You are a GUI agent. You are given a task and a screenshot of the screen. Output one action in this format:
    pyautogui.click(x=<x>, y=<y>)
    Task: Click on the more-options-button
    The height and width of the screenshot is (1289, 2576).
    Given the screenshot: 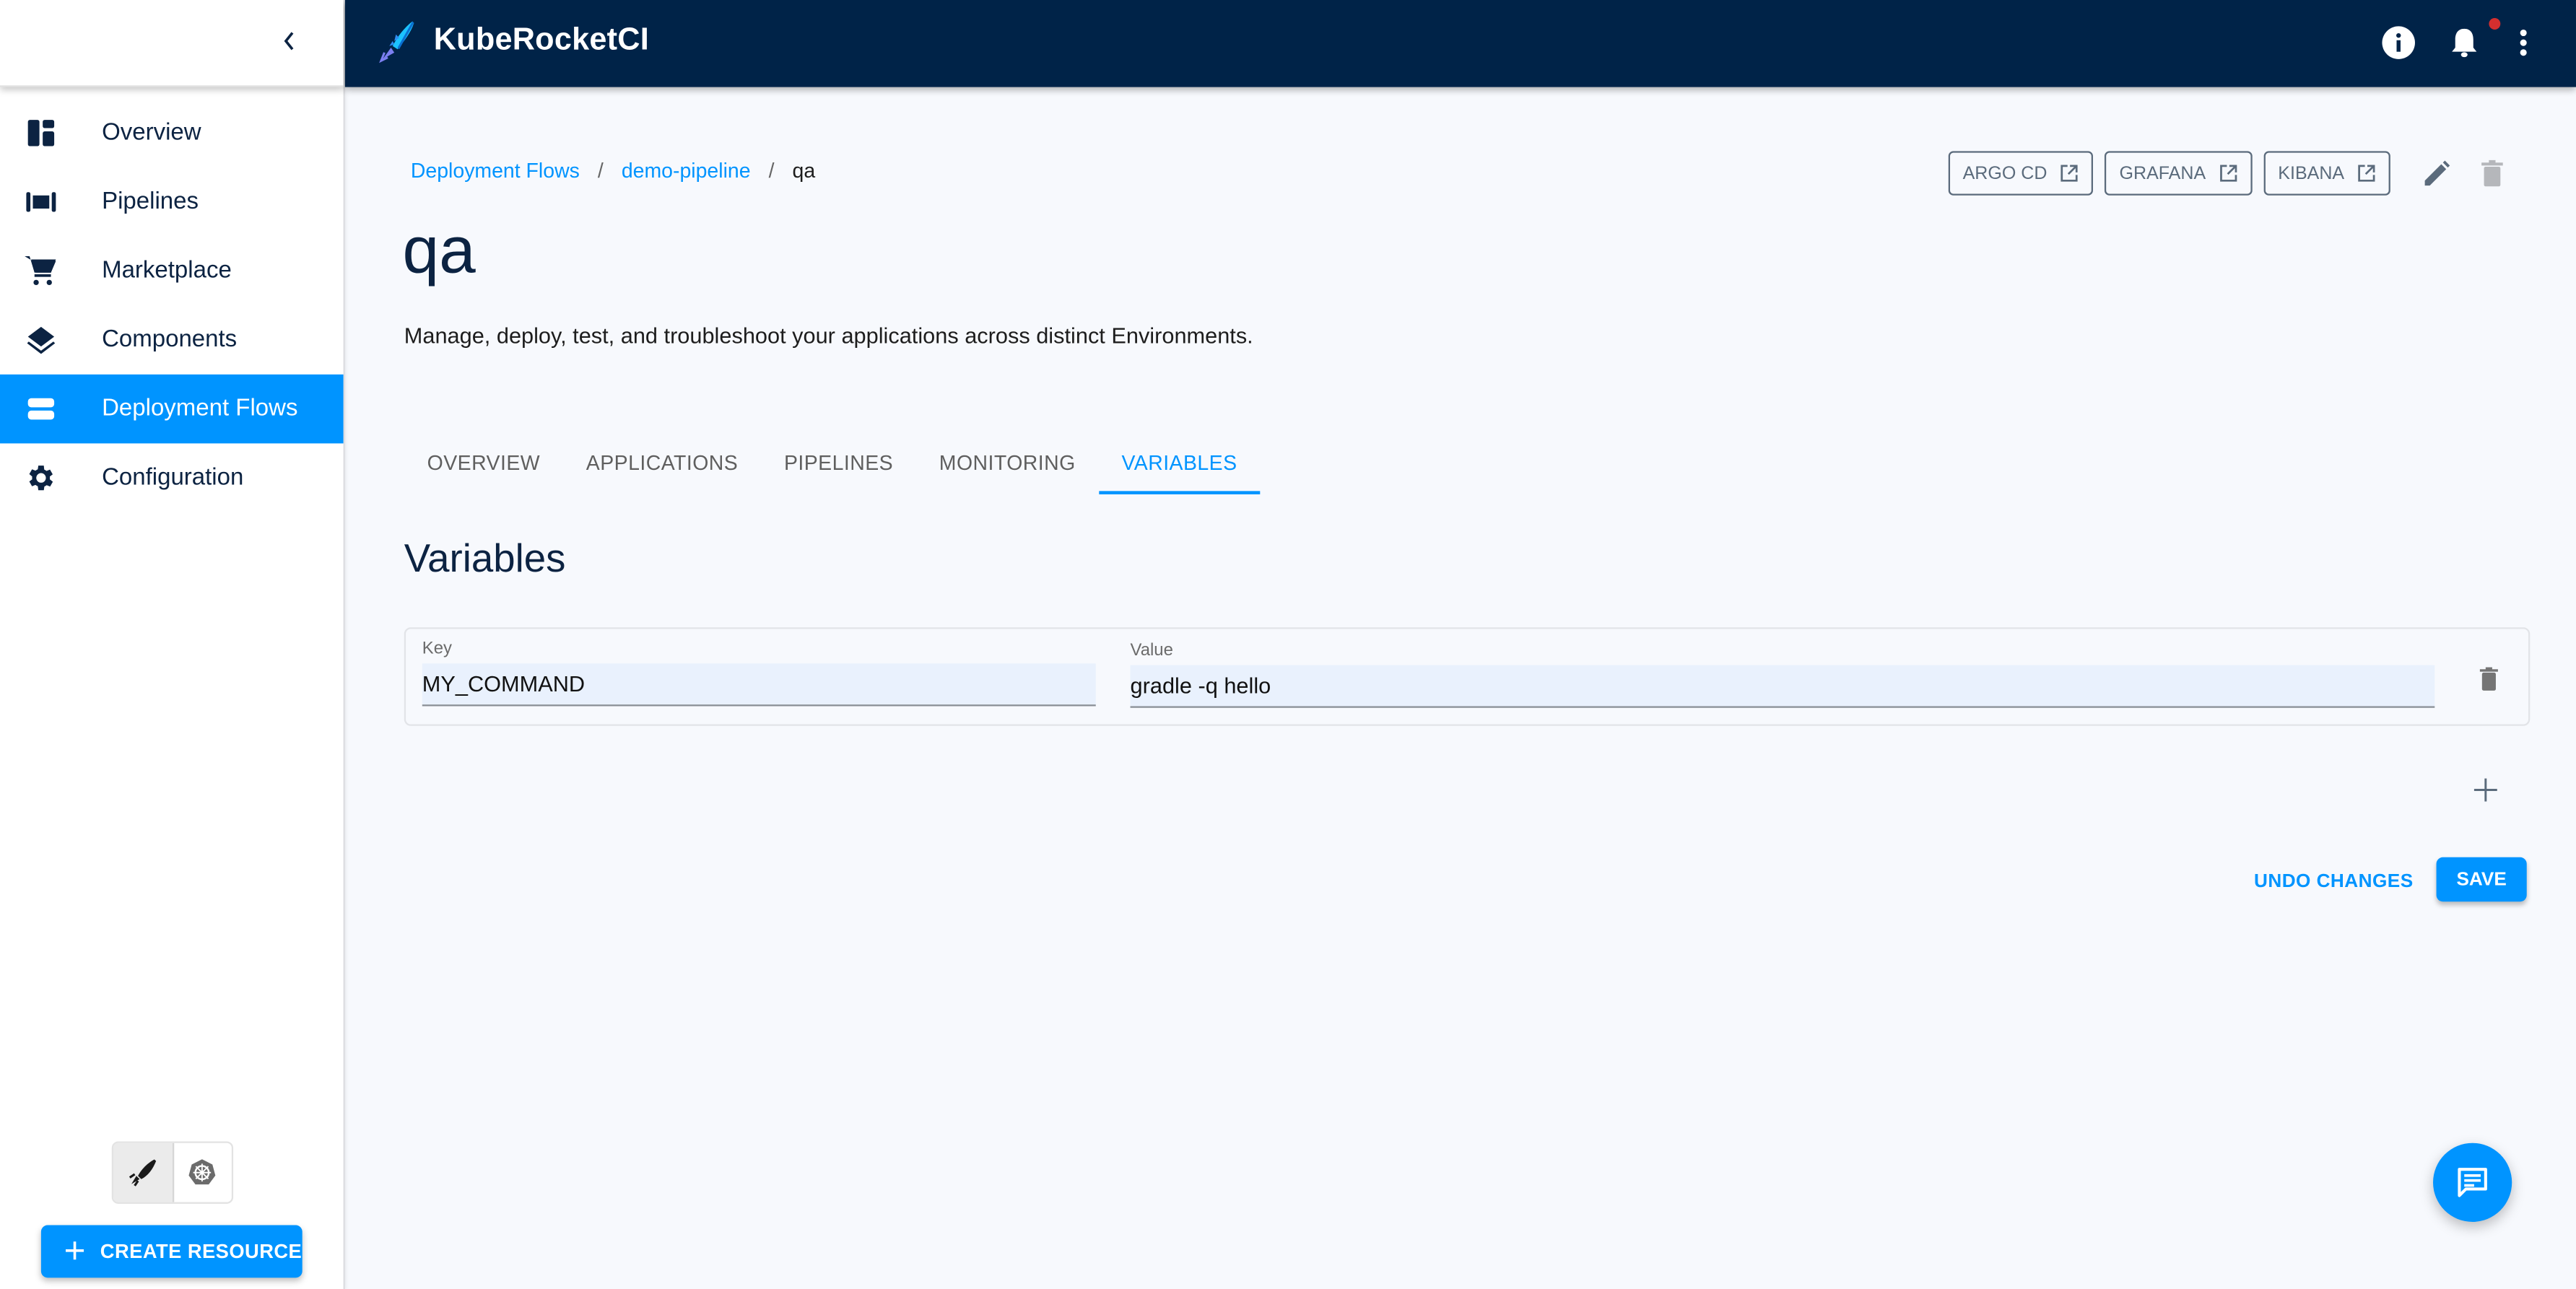 What is the action you would take?
    pyautogui.click(x=2524, y=43)
    